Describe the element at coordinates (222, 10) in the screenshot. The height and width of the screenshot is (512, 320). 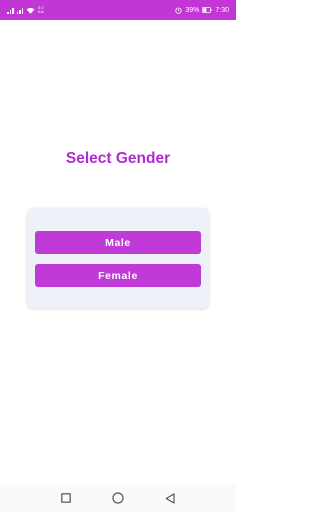
I see `clock-time: 7:30` at that location.